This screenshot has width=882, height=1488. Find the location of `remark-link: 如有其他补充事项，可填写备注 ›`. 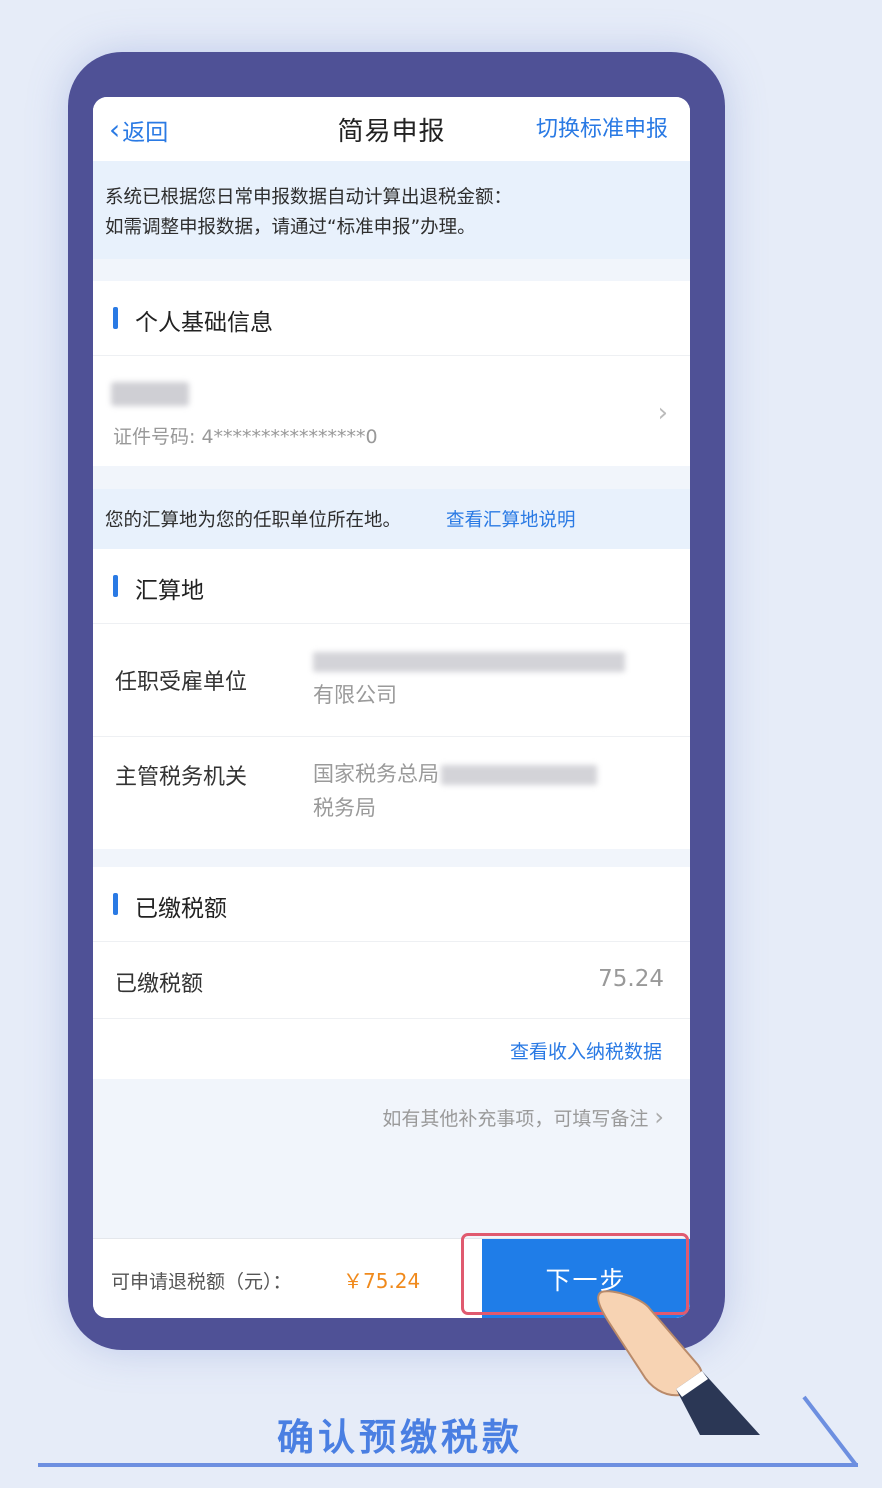

remark-link: 如有其他补充事项，可填写备注 › is located at coordinates (523, 1117).